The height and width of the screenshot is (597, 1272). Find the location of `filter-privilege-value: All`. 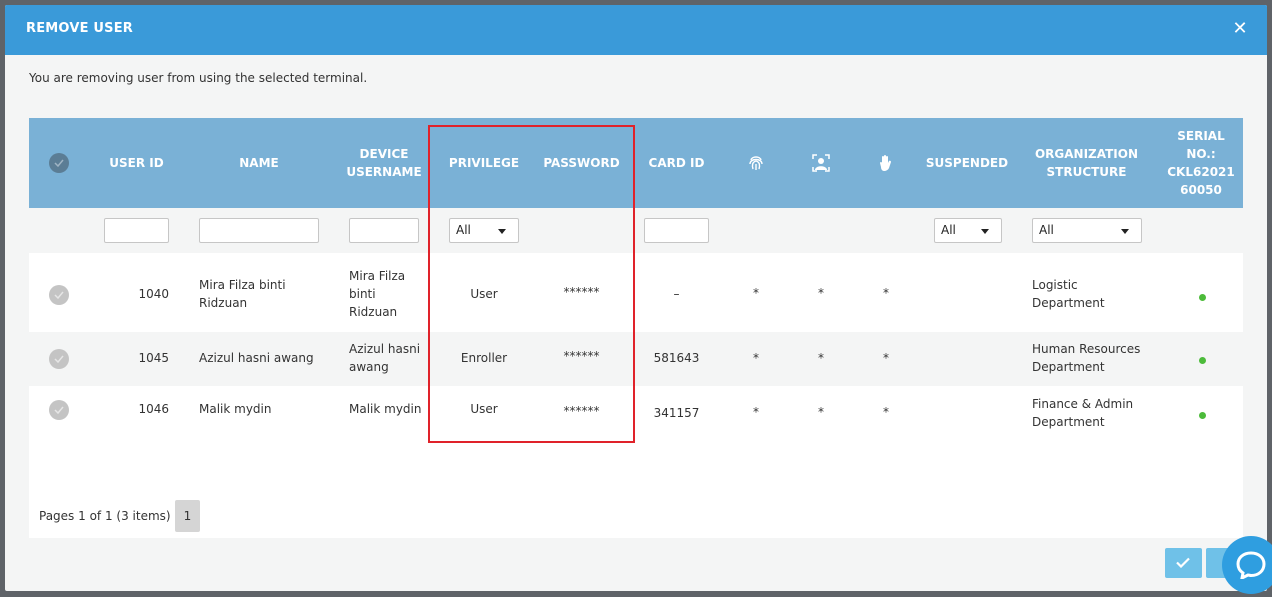

filter-privilege-value: All is located at coordinates (463, 230).